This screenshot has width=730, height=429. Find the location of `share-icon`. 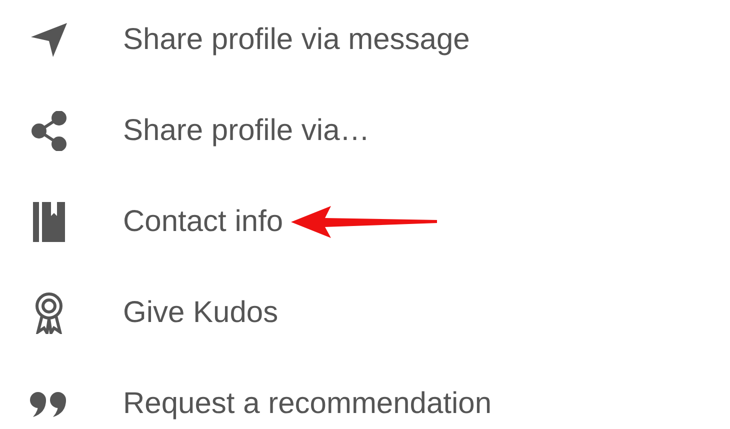

share-icon is located at coordinates (48, 130).